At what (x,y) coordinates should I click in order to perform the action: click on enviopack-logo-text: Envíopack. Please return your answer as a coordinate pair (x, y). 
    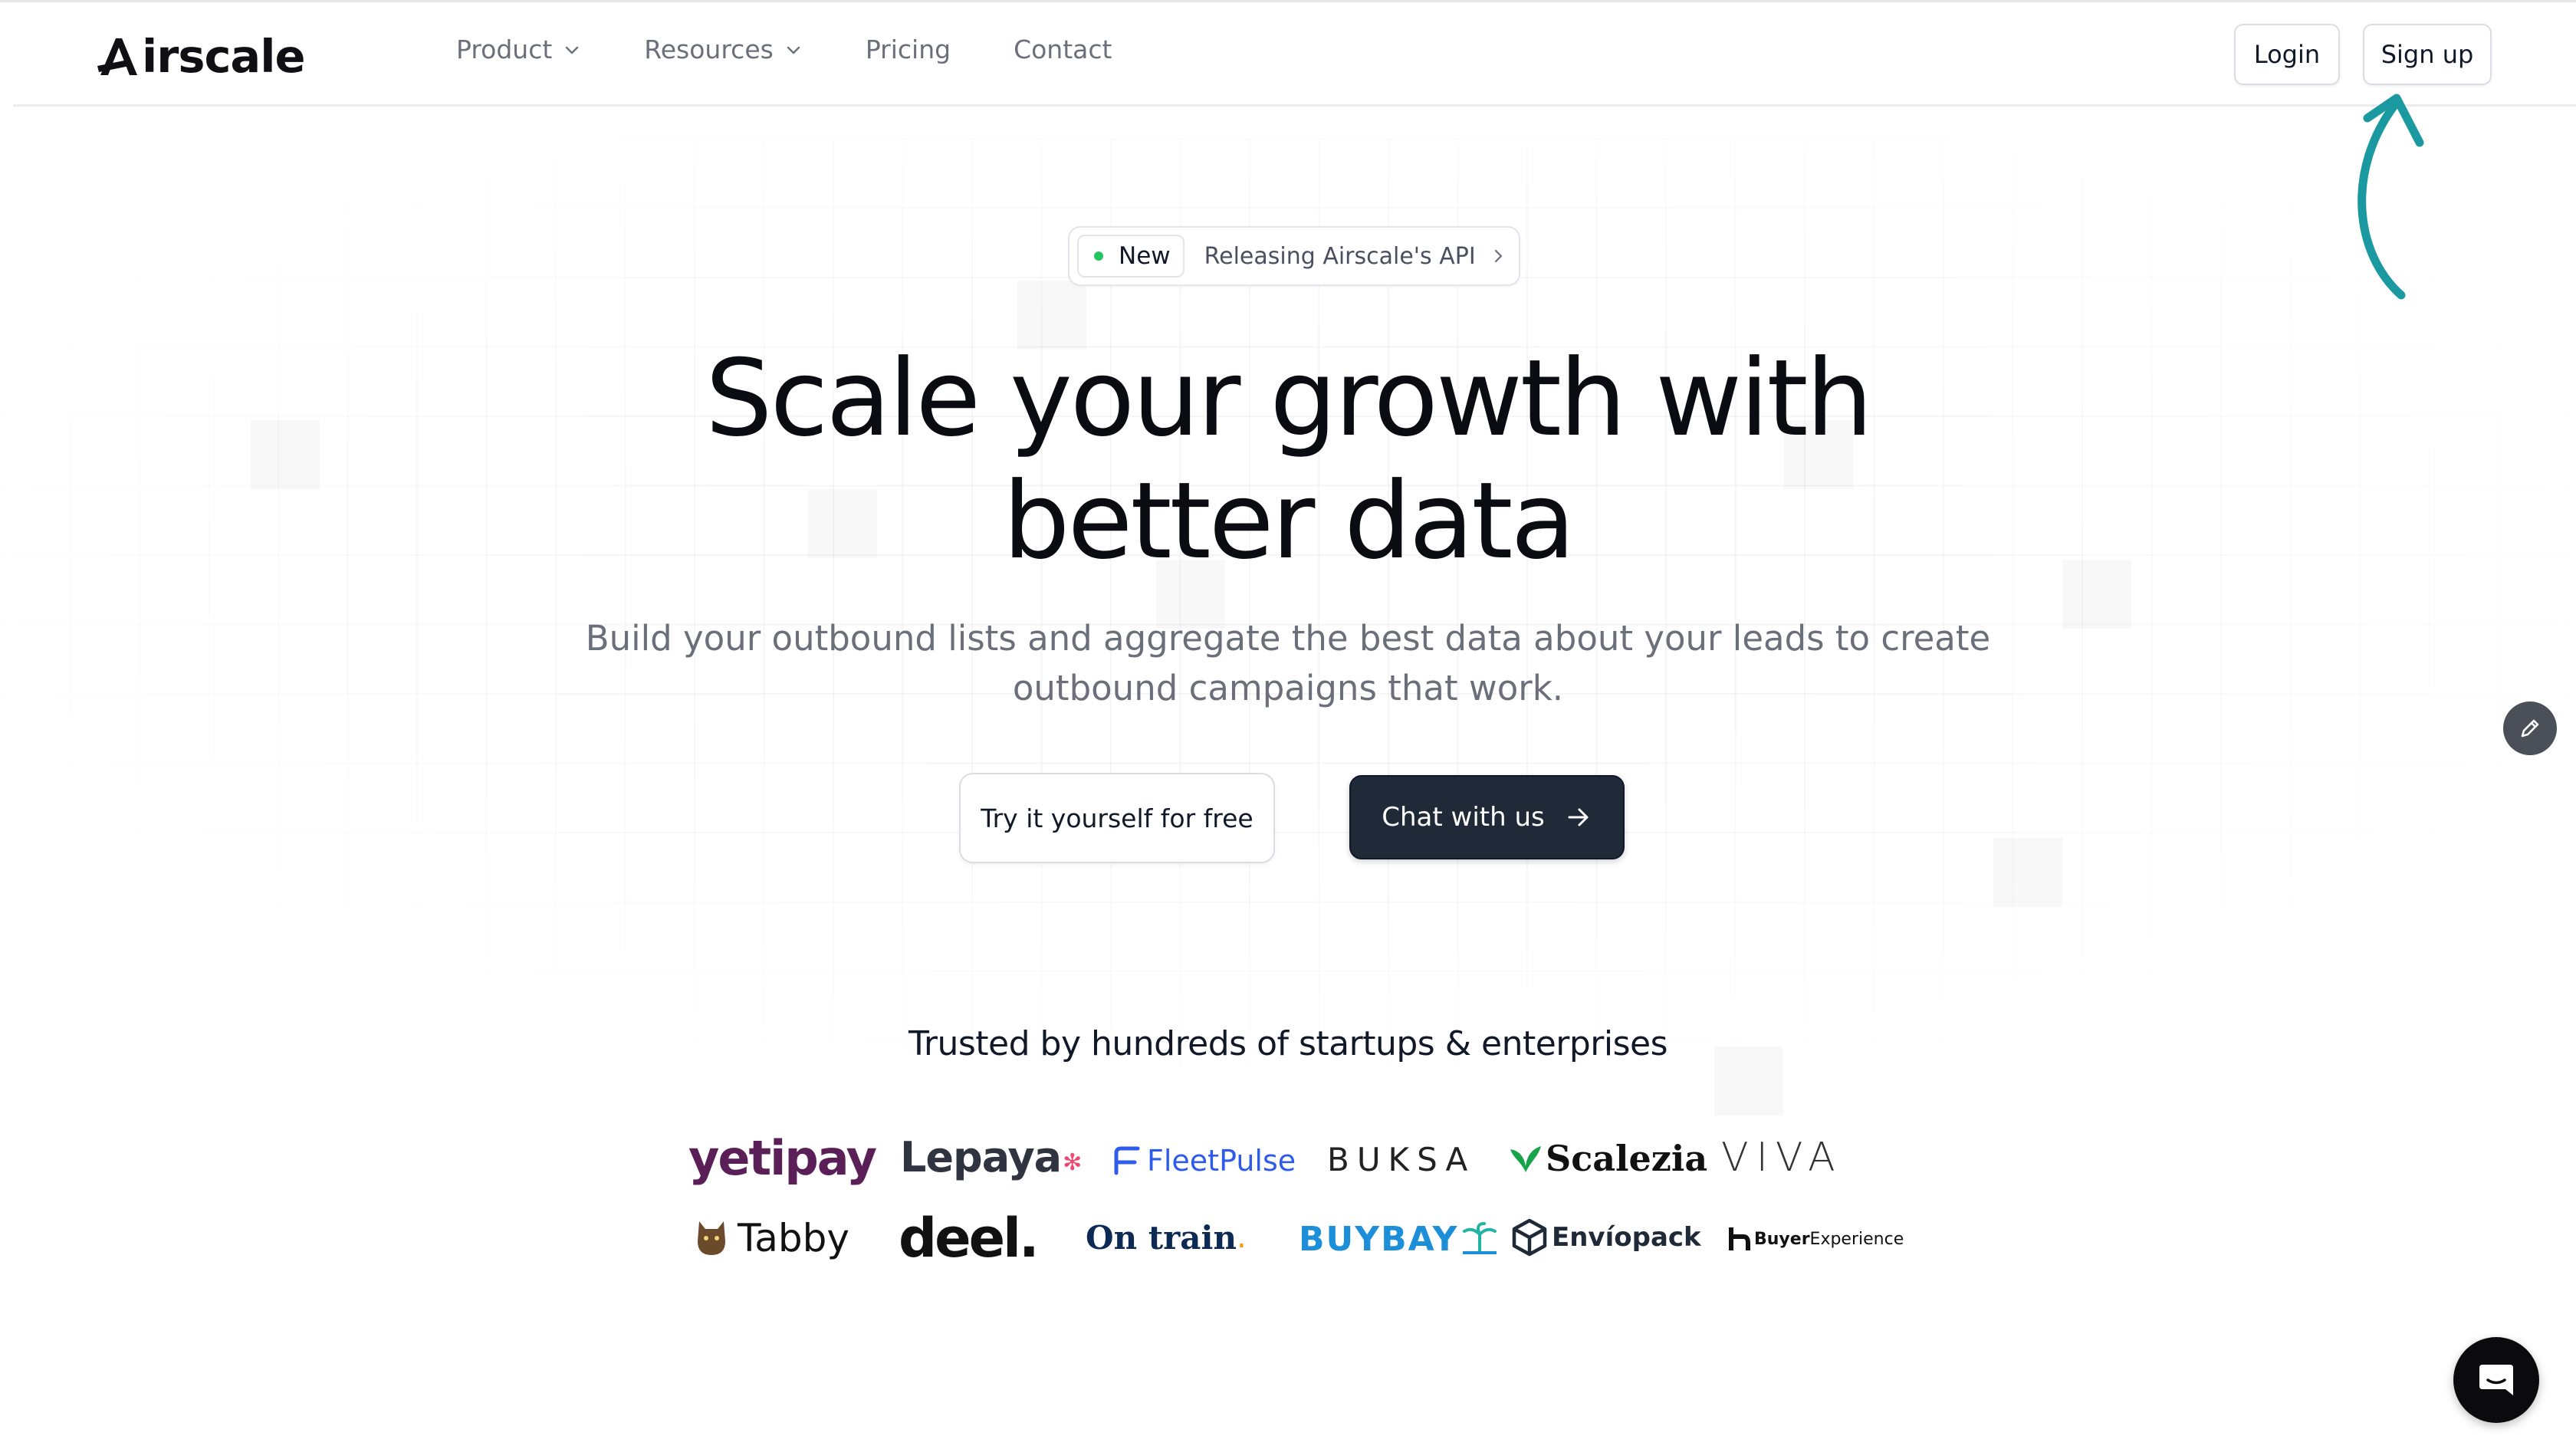
    Looking at the image, I should click on (1627, 1238).